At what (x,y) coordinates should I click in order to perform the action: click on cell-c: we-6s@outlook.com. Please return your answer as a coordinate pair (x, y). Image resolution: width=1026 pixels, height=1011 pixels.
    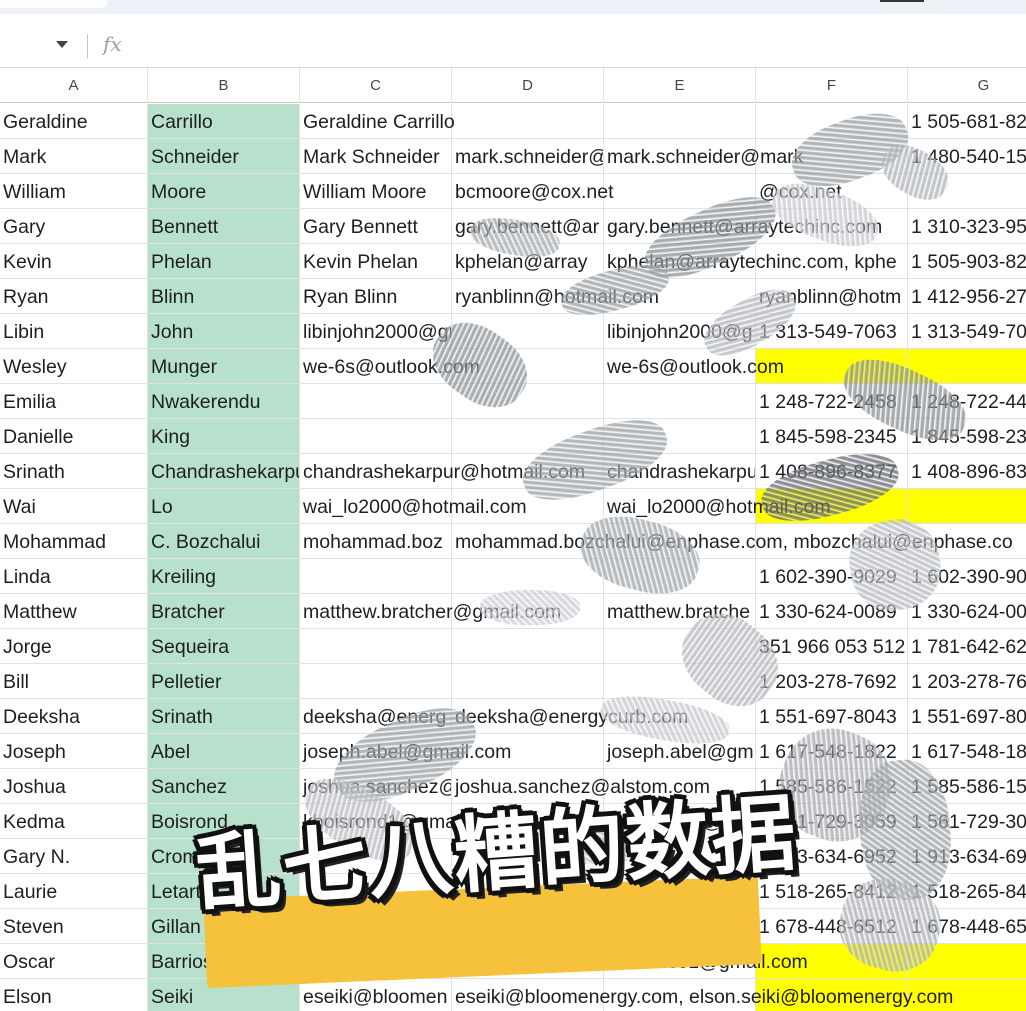
    Looking at the image, I should click on (390, 366).